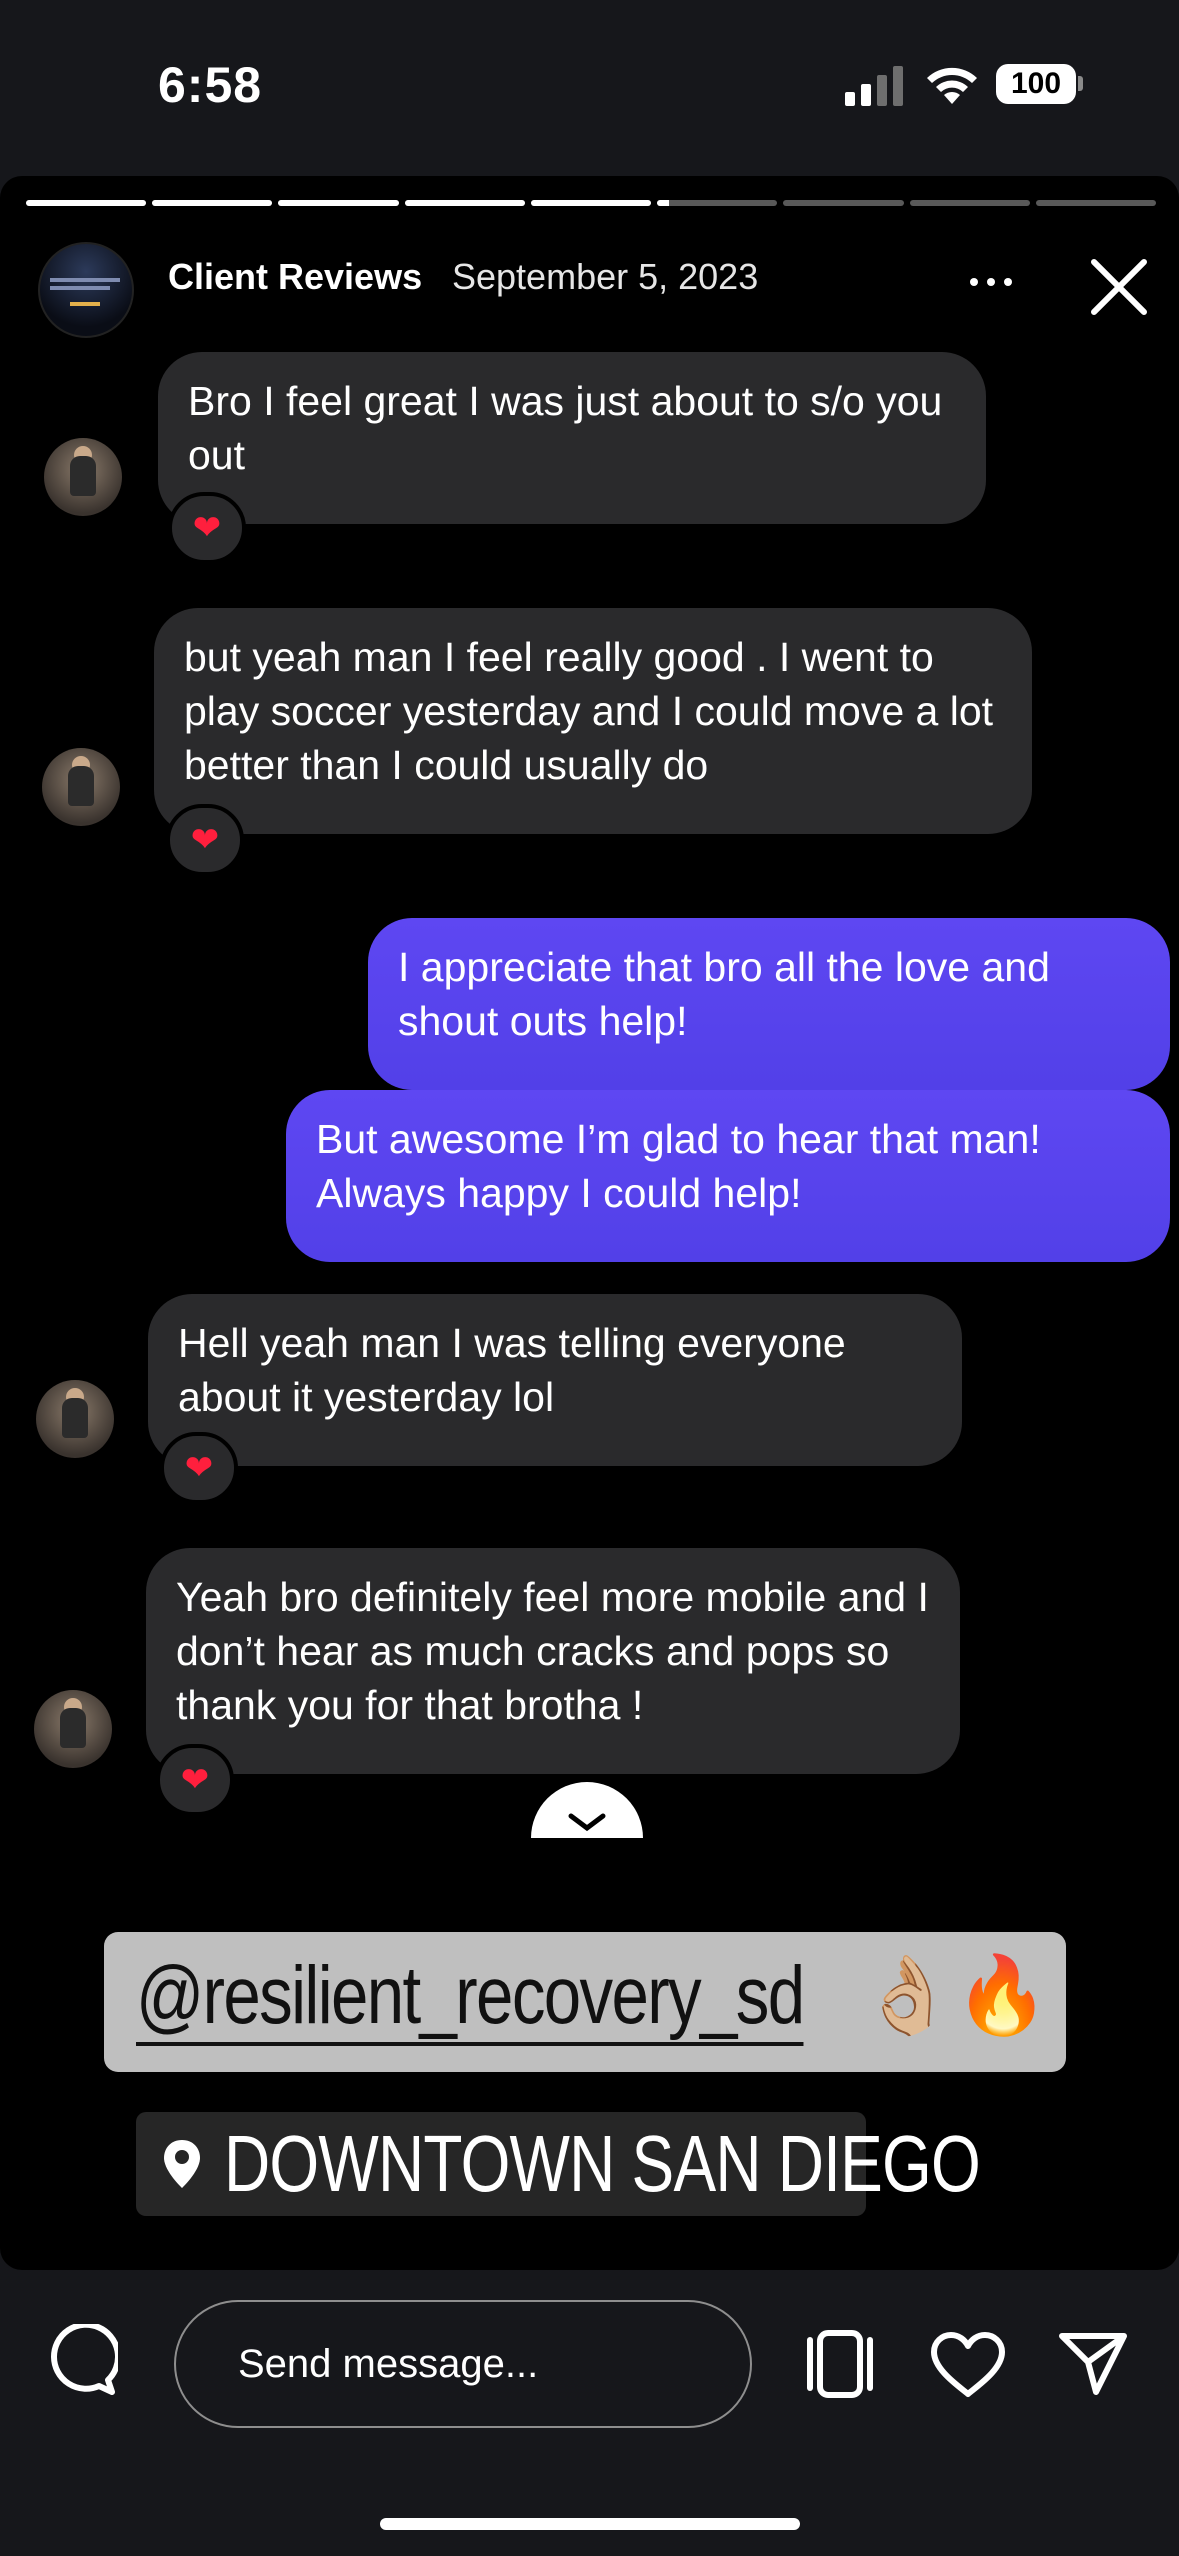 Image resolution: width=1179 pixels, height=2556 pixels. I want to click on like-heart-icon, so click(968, 2365).